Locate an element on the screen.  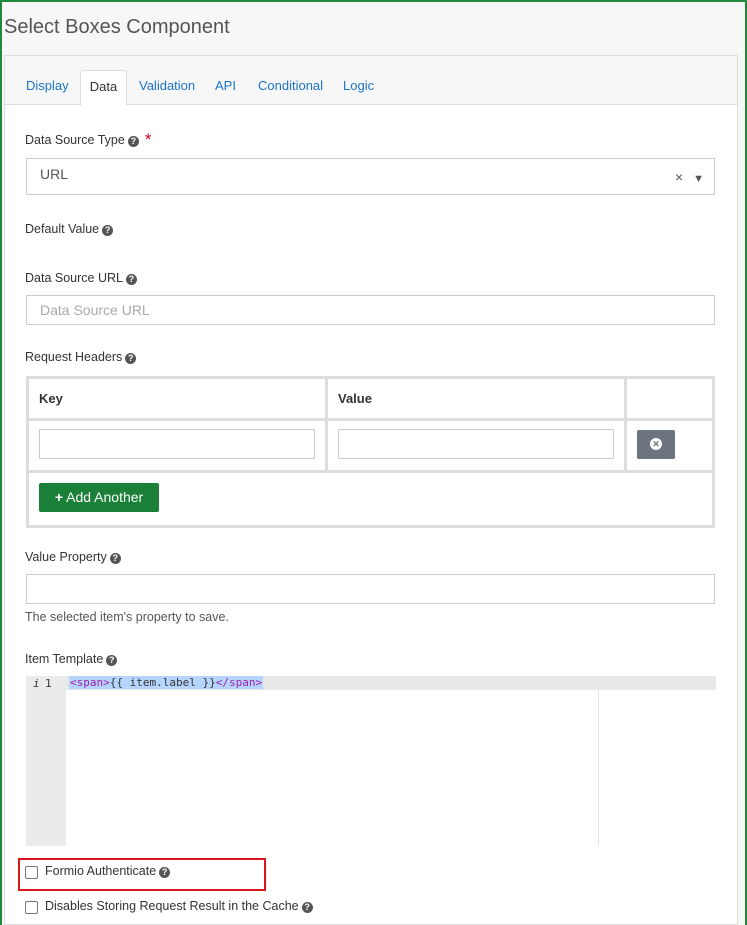
tab-logic: Logic is located at coordinates (358, 88).